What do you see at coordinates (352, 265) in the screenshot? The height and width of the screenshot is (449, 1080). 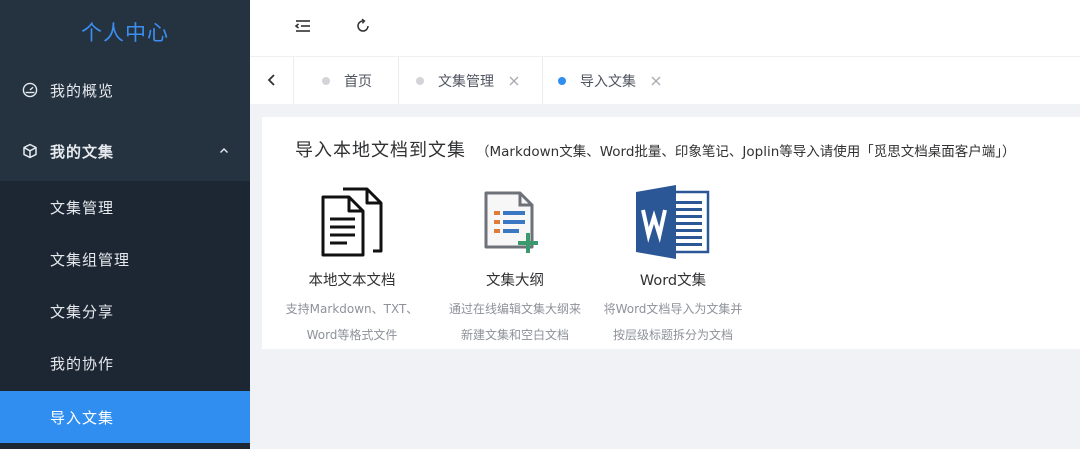 I see `import-option-local-docs: 本地文本文档 支持Markdown、TXT、 Word等格式文件` at bounding box center [352, 265].